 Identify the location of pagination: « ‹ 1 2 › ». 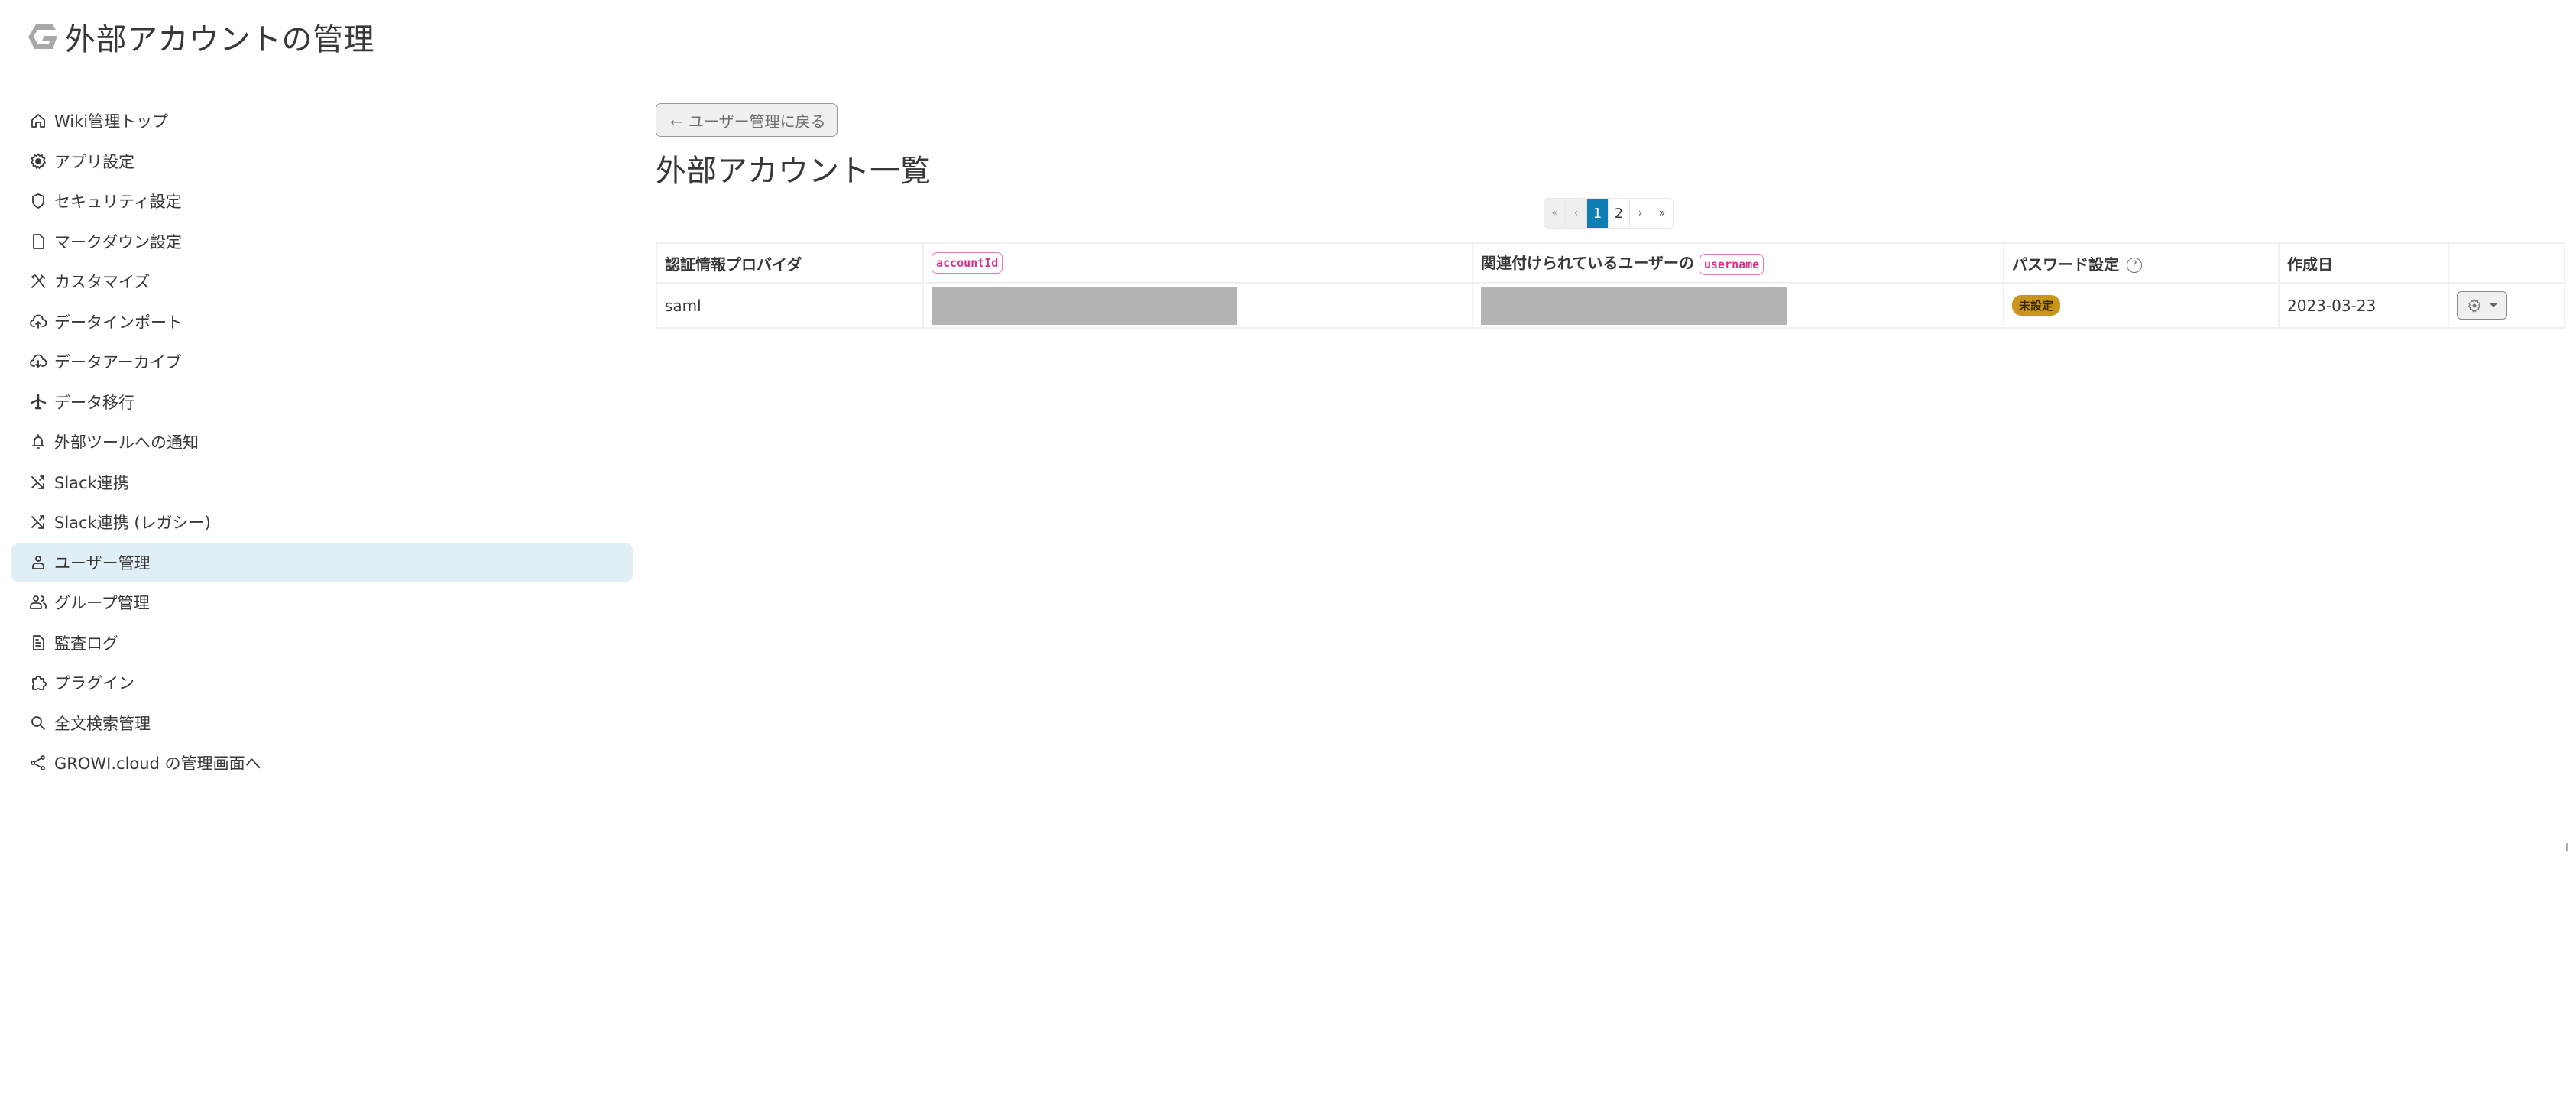
(1609, 213).